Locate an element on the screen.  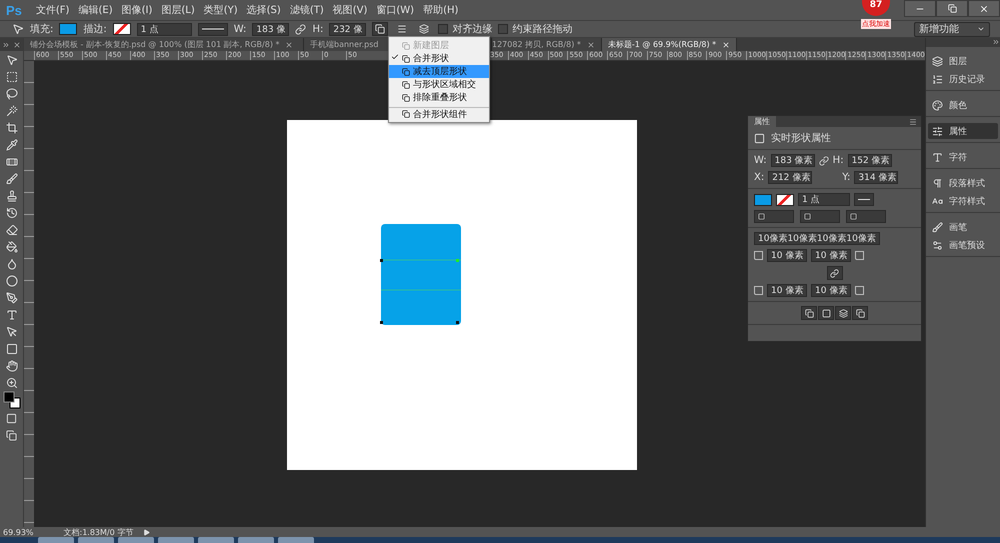
y-label: Y: is located at coordinates (846, 177).